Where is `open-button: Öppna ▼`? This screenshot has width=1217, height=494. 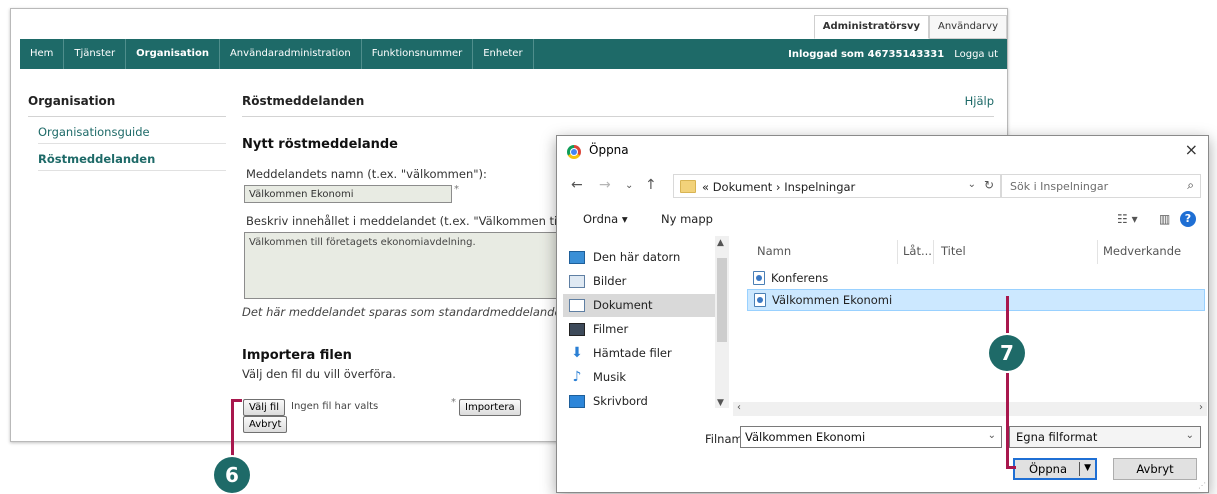
open-button: Öppna ▼ is located at coordinates (1055, 469).